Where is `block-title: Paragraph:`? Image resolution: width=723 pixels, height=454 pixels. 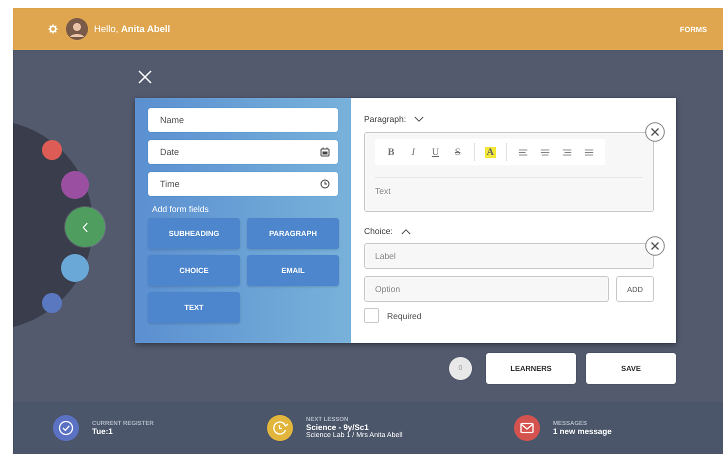
block-title: Paragraph: is located at coordinates (385, 119).